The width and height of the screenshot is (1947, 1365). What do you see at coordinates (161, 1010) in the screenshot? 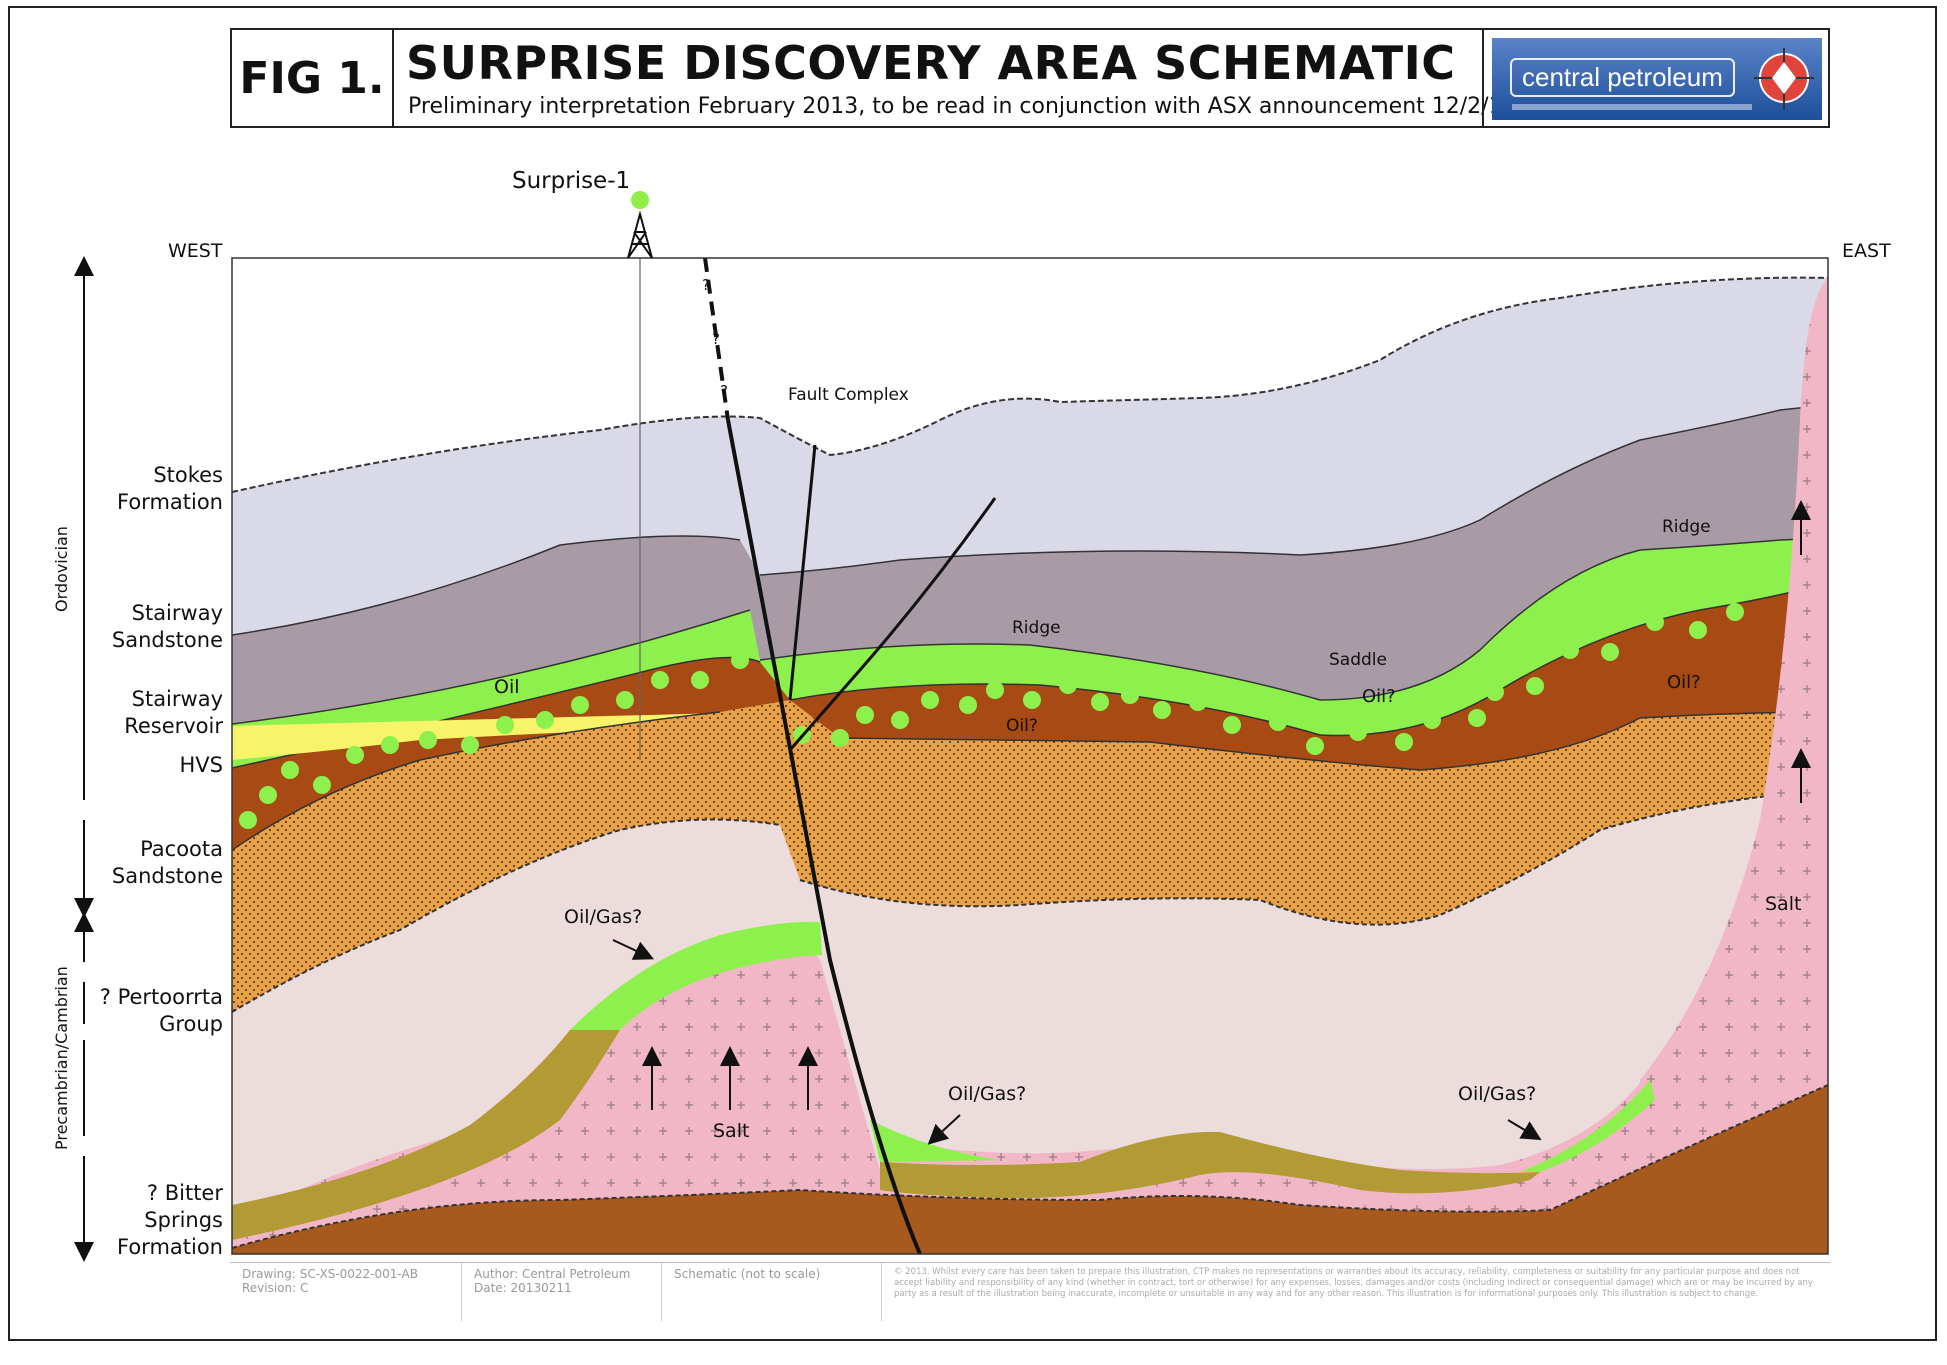
I see `formation-pertoorrta: ? Pertoorrta Group` at bounding box center [161, 1010].